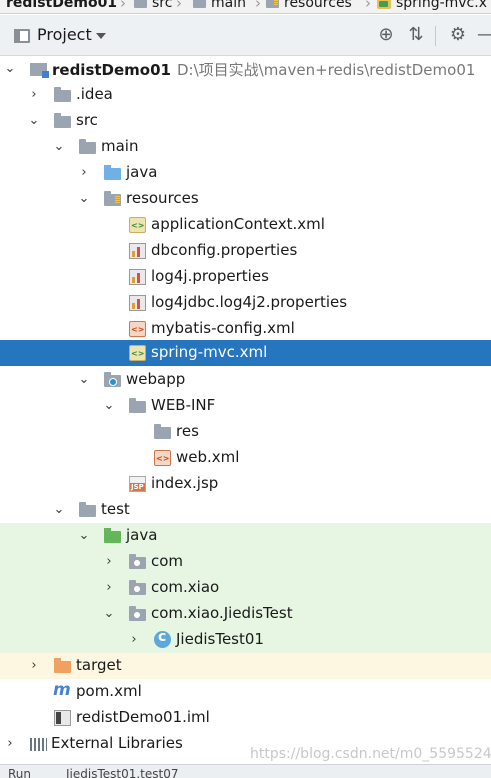 The width and height of the screenshot is (491, 778). Describe the element at coordinates (309, 5) in the screenshot. I see `breadcrumb-item-resources: resources` at that location.